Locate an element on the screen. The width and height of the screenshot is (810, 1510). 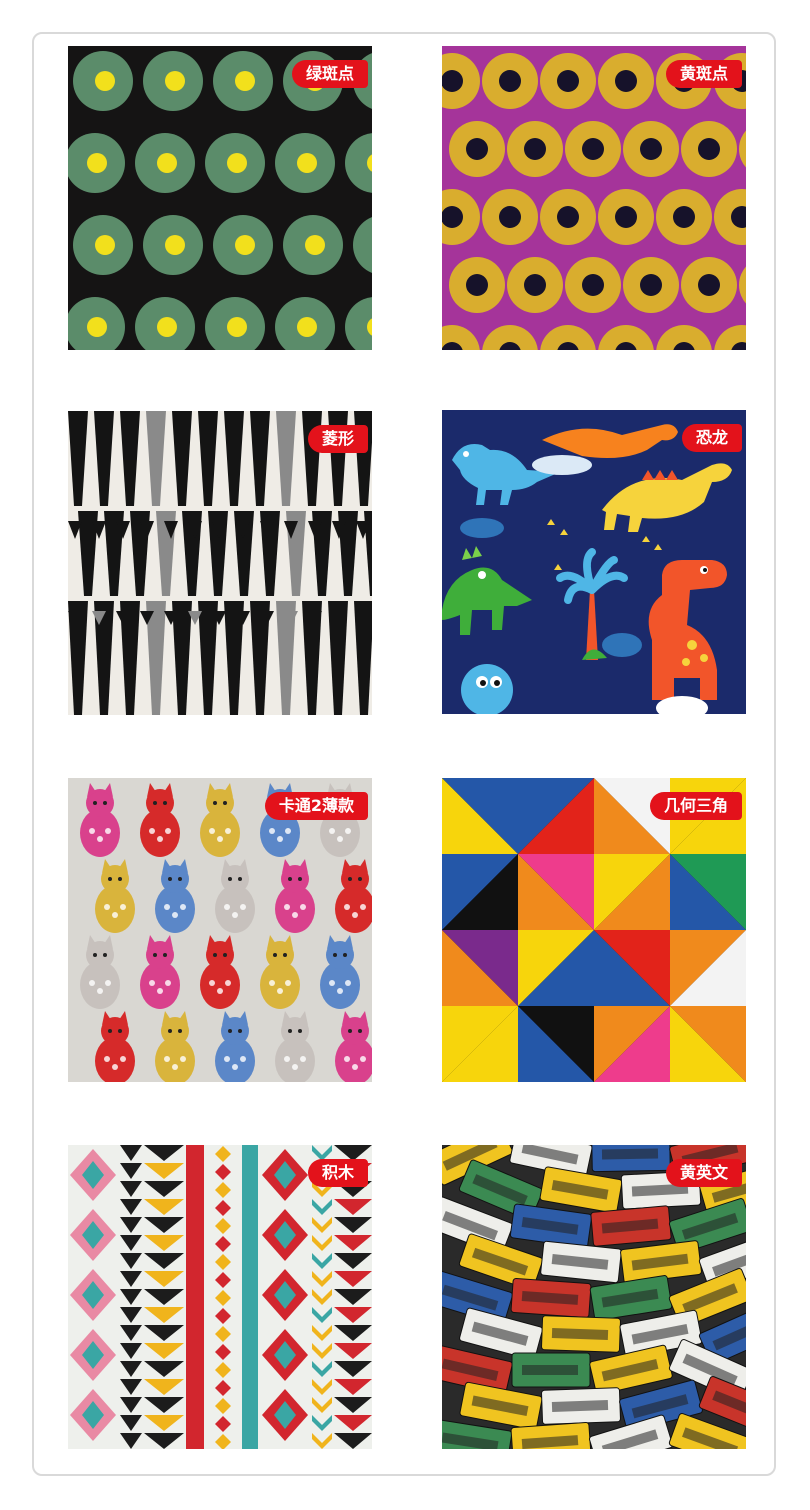
swatch-geometric-triangles: 几何三角 is located at coordinates (594, 930).